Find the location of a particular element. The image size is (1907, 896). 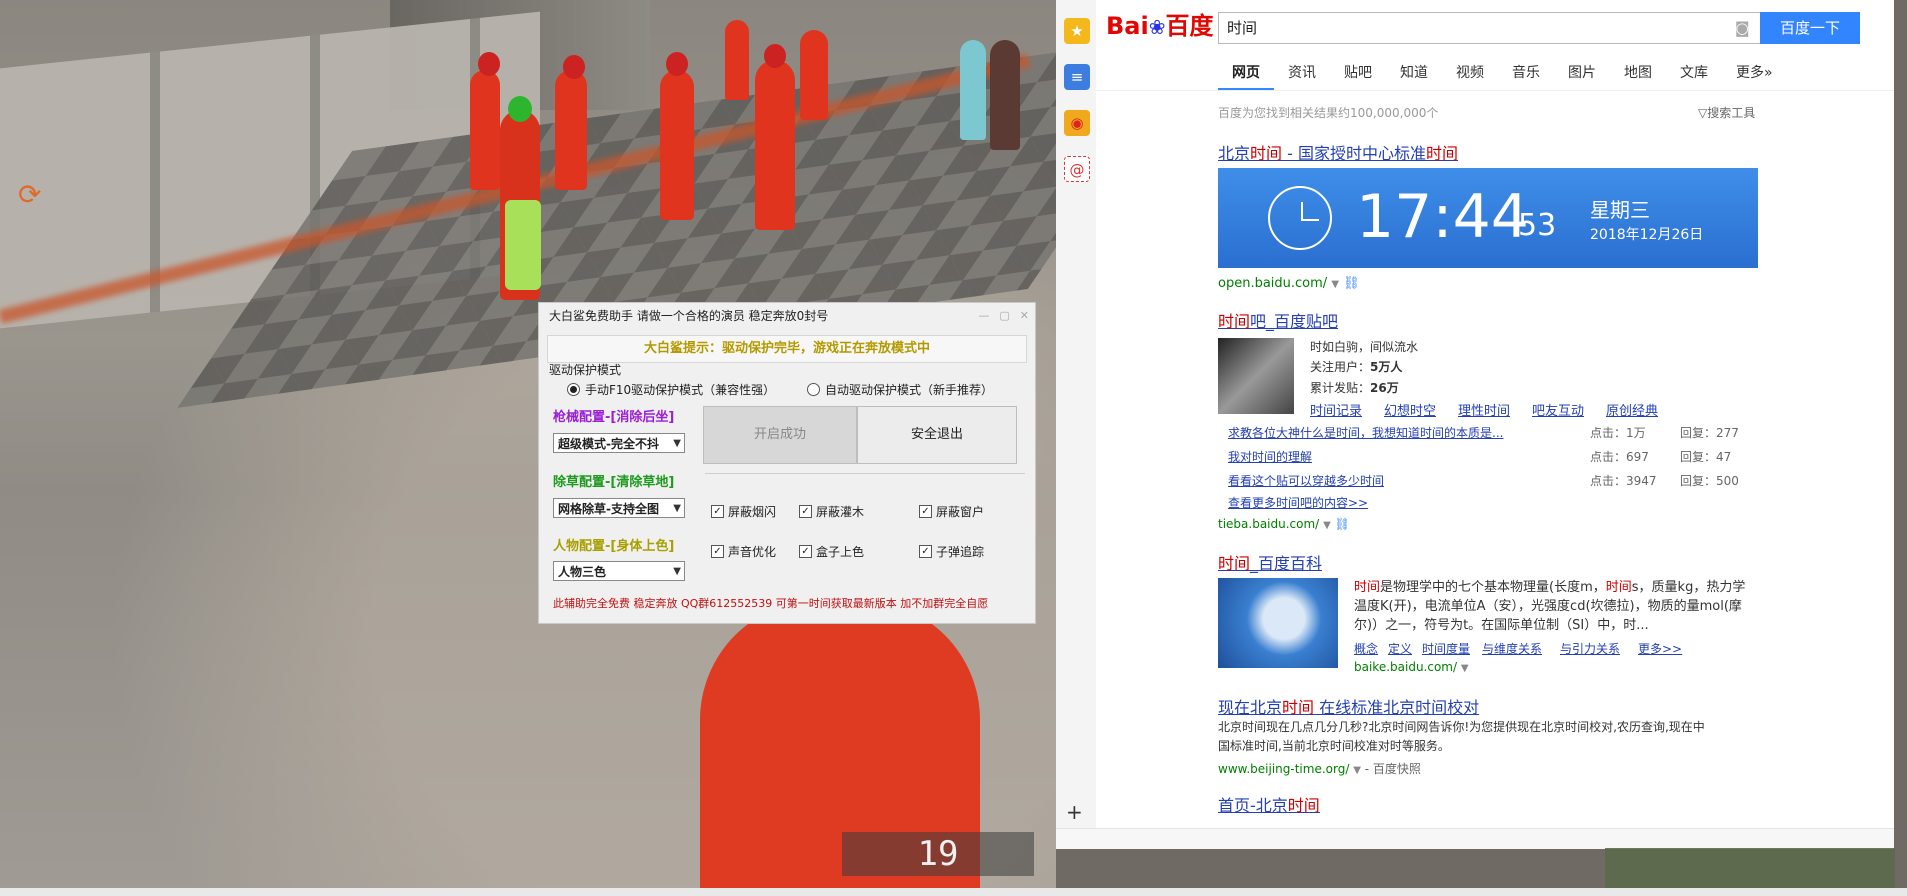

grass-mode-select: 网格除草-支持全图 ▼ is located at coordinates (619, 508).